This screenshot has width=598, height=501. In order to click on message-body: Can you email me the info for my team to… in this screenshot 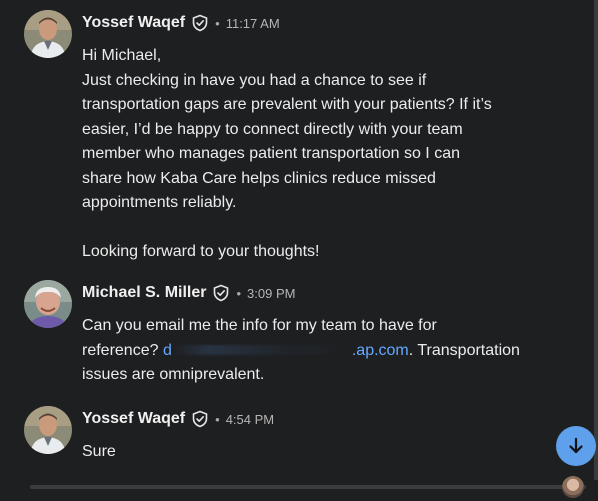, I will do `click(317, 351)`.